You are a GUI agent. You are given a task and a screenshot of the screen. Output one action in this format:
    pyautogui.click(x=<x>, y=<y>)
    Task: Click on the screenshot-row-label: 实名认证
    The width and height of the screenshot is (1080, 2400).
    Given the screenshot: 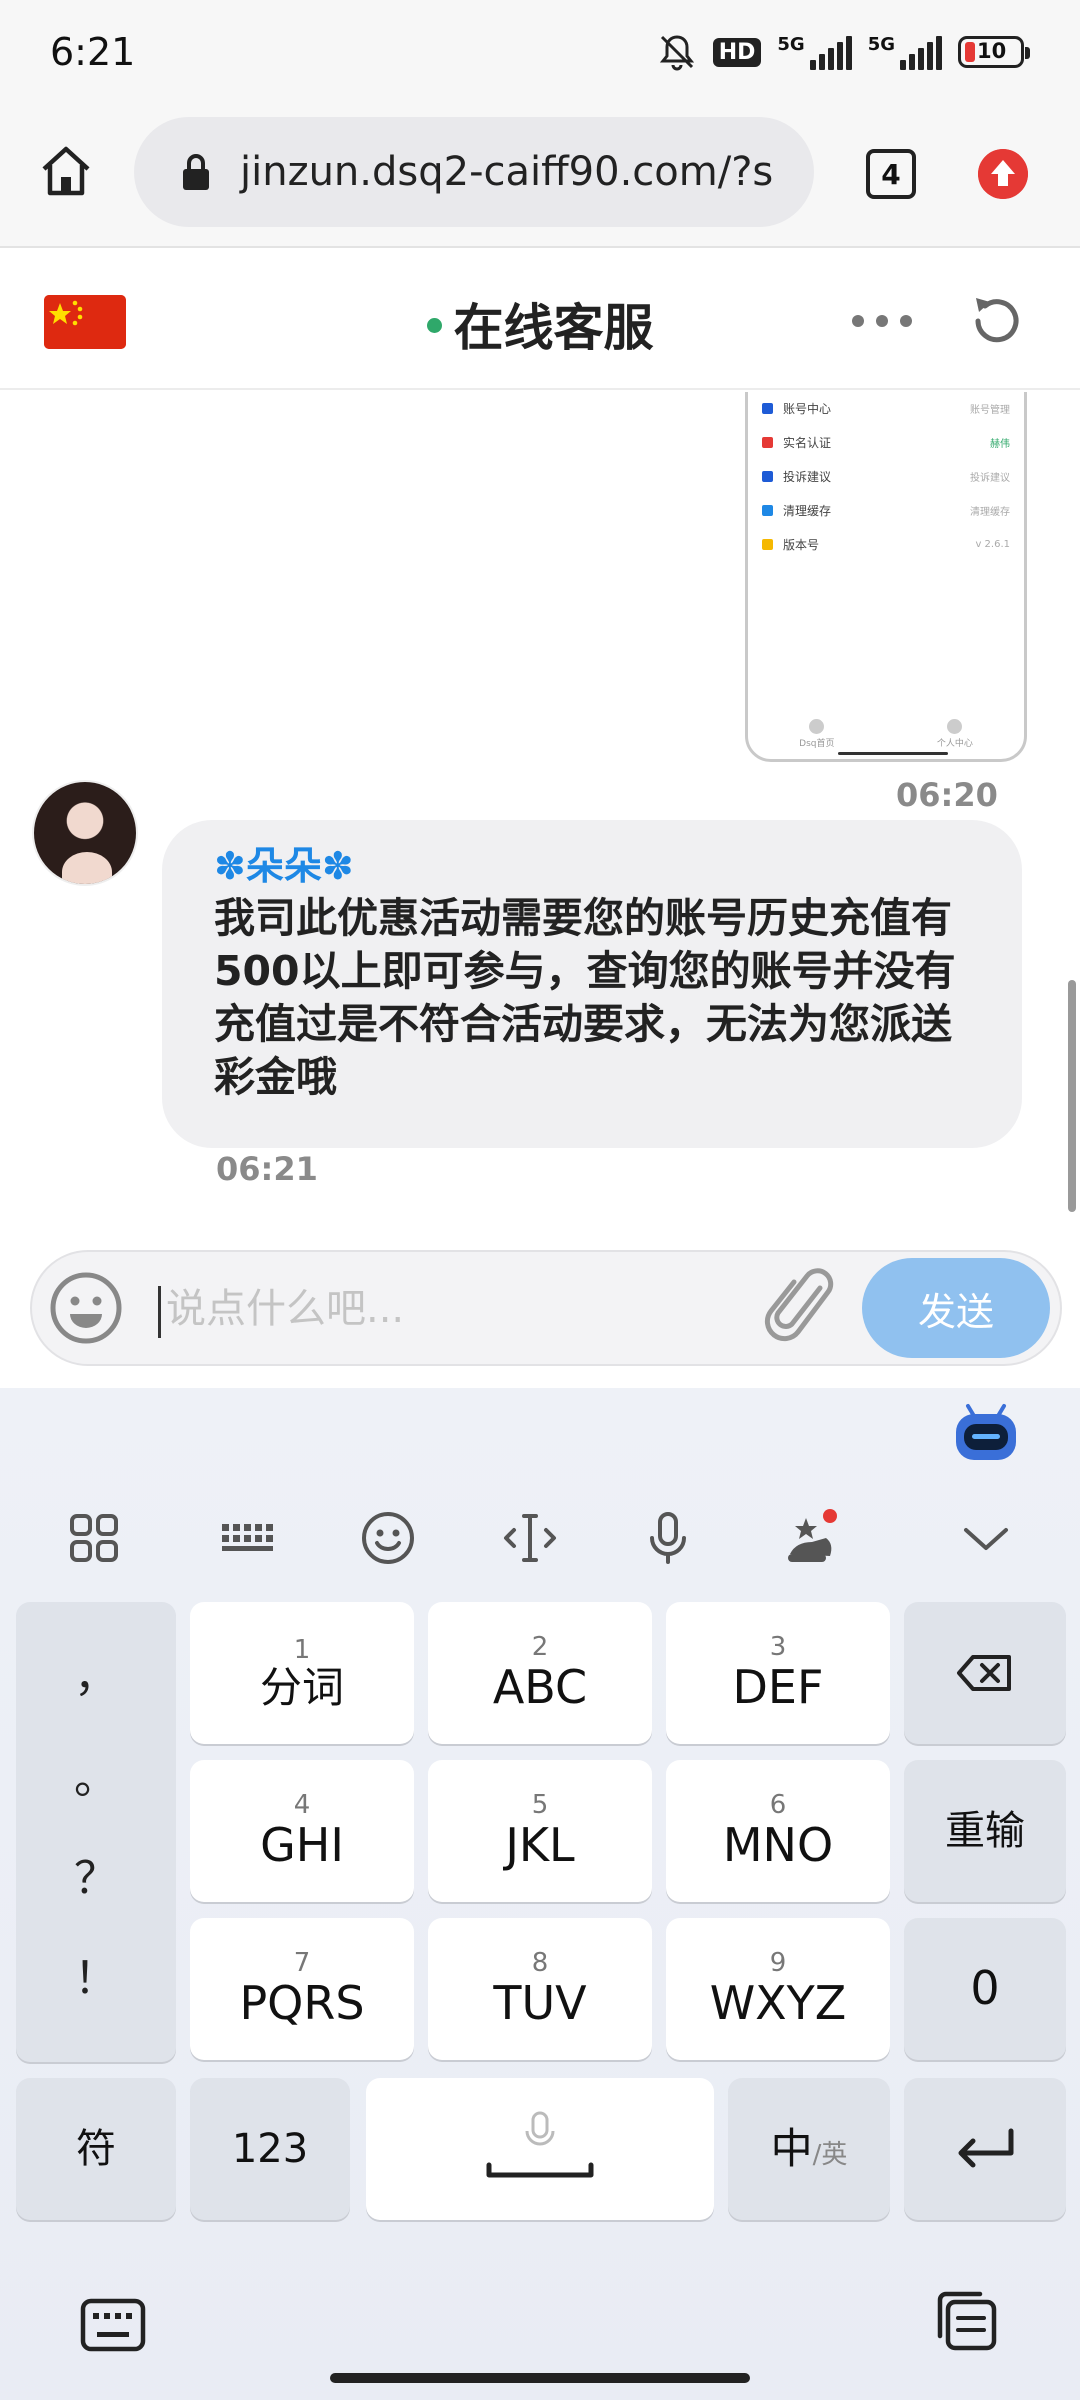 What is the action you would take?
    pyautogui.click(x=807, y=442)
    